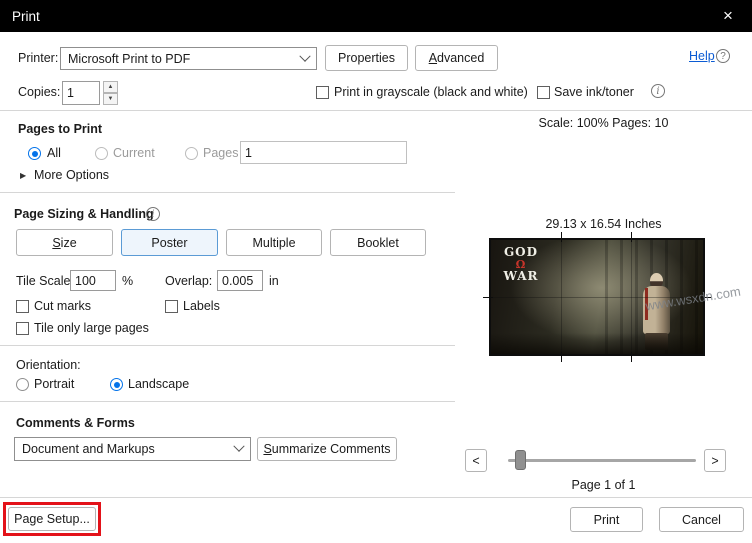 This screenshot has height=543, width=752. I want to click on down-arrow-icon: ▼, so click(110, 99).